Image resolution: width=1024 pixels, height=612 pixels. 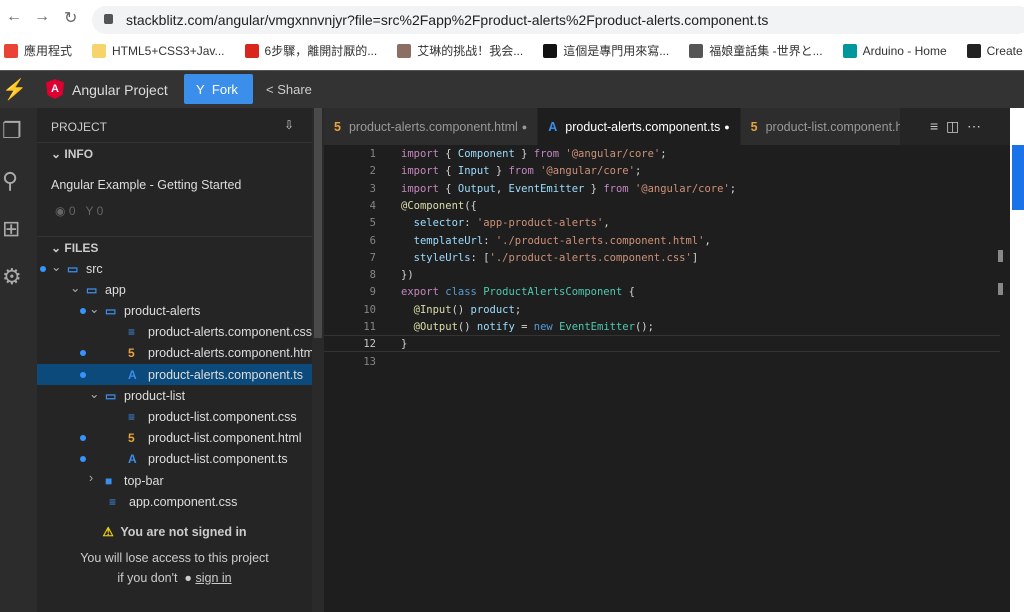 What do you see at coordinates (372, 292) in the screenshot?
I see `line-number: 9` at bounding box center [372, 292].